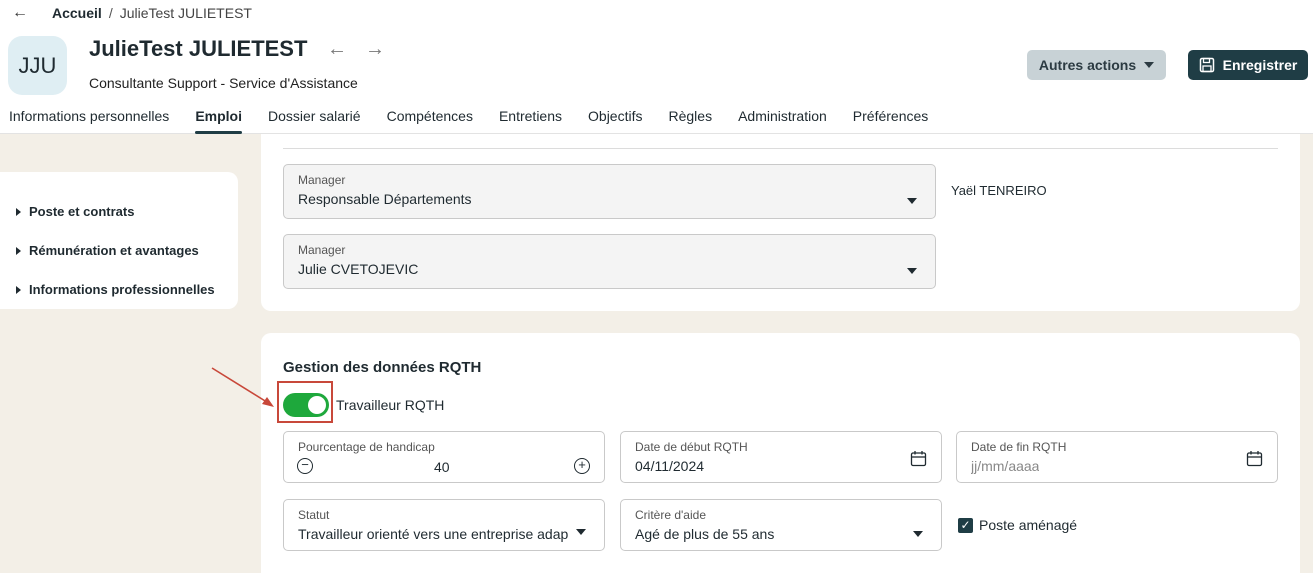 Image resolution: width=1313 pixels, height=573 pixels. I want to click on tab-preferences: Préférences, so click(890, 120).